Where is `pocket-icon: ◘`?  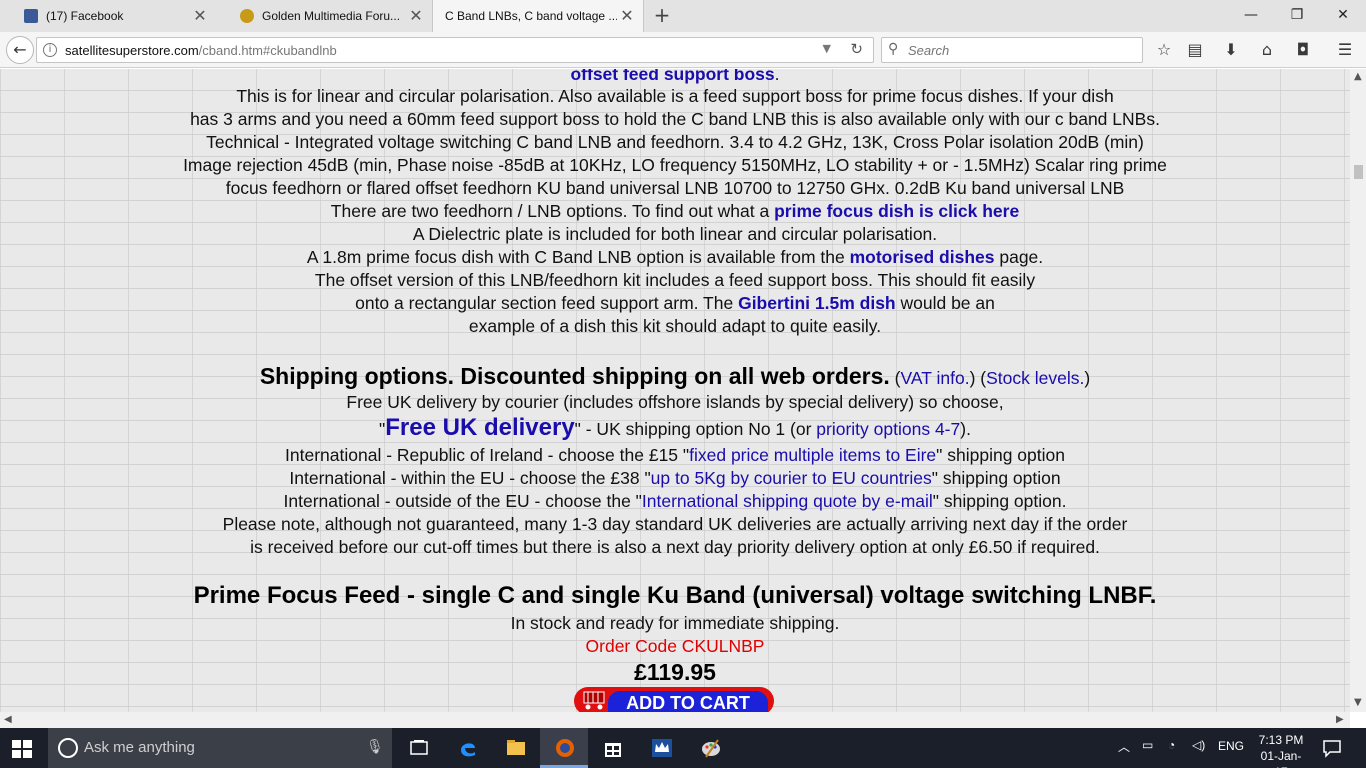
pocket-icon: ◘ is located at coordinates (1303, 50).